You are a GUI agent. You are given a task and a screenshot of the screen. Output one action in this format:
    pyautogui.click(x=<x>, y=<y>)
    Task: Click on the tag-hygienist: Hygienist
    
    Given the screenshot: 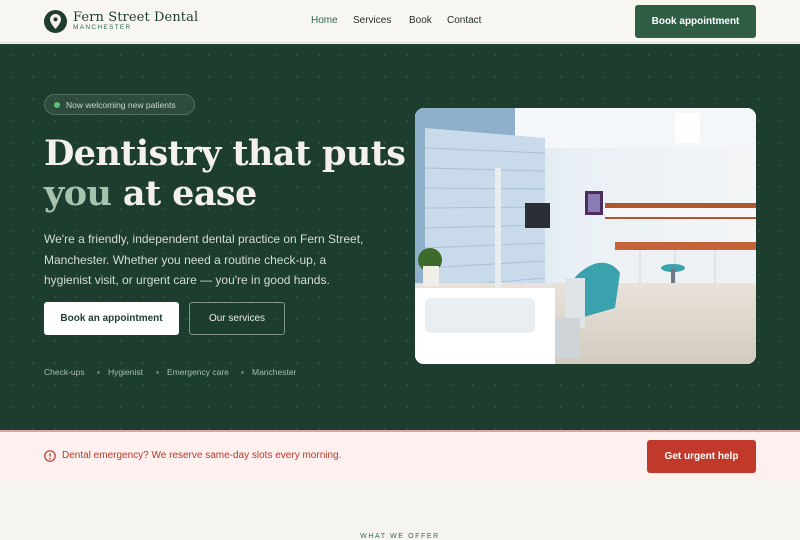 What is the action you would take?
    pyautogui.click(x=125, y=372)
    